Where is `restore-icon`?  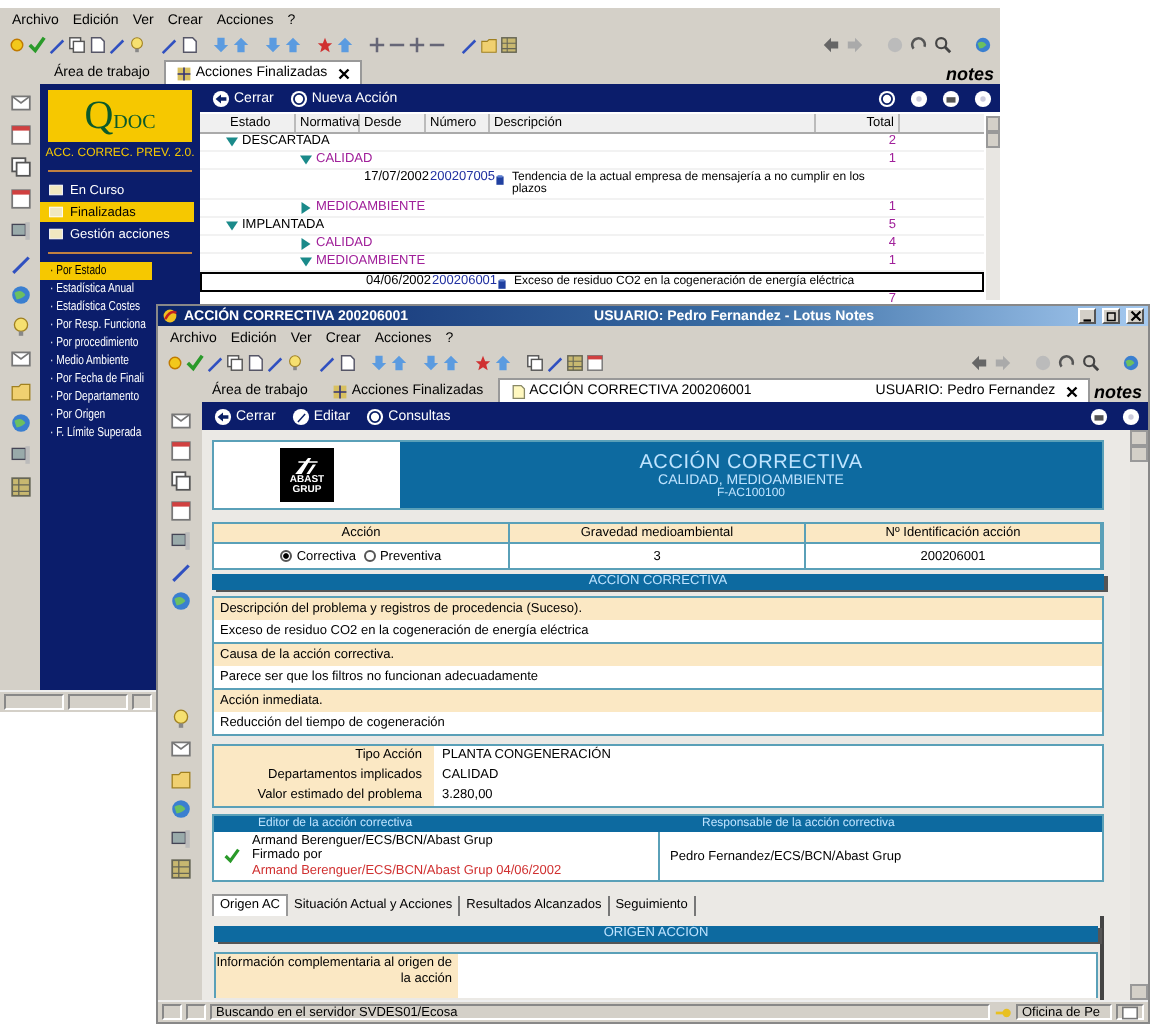 restore-icon is located at coordinates (1111, 316).